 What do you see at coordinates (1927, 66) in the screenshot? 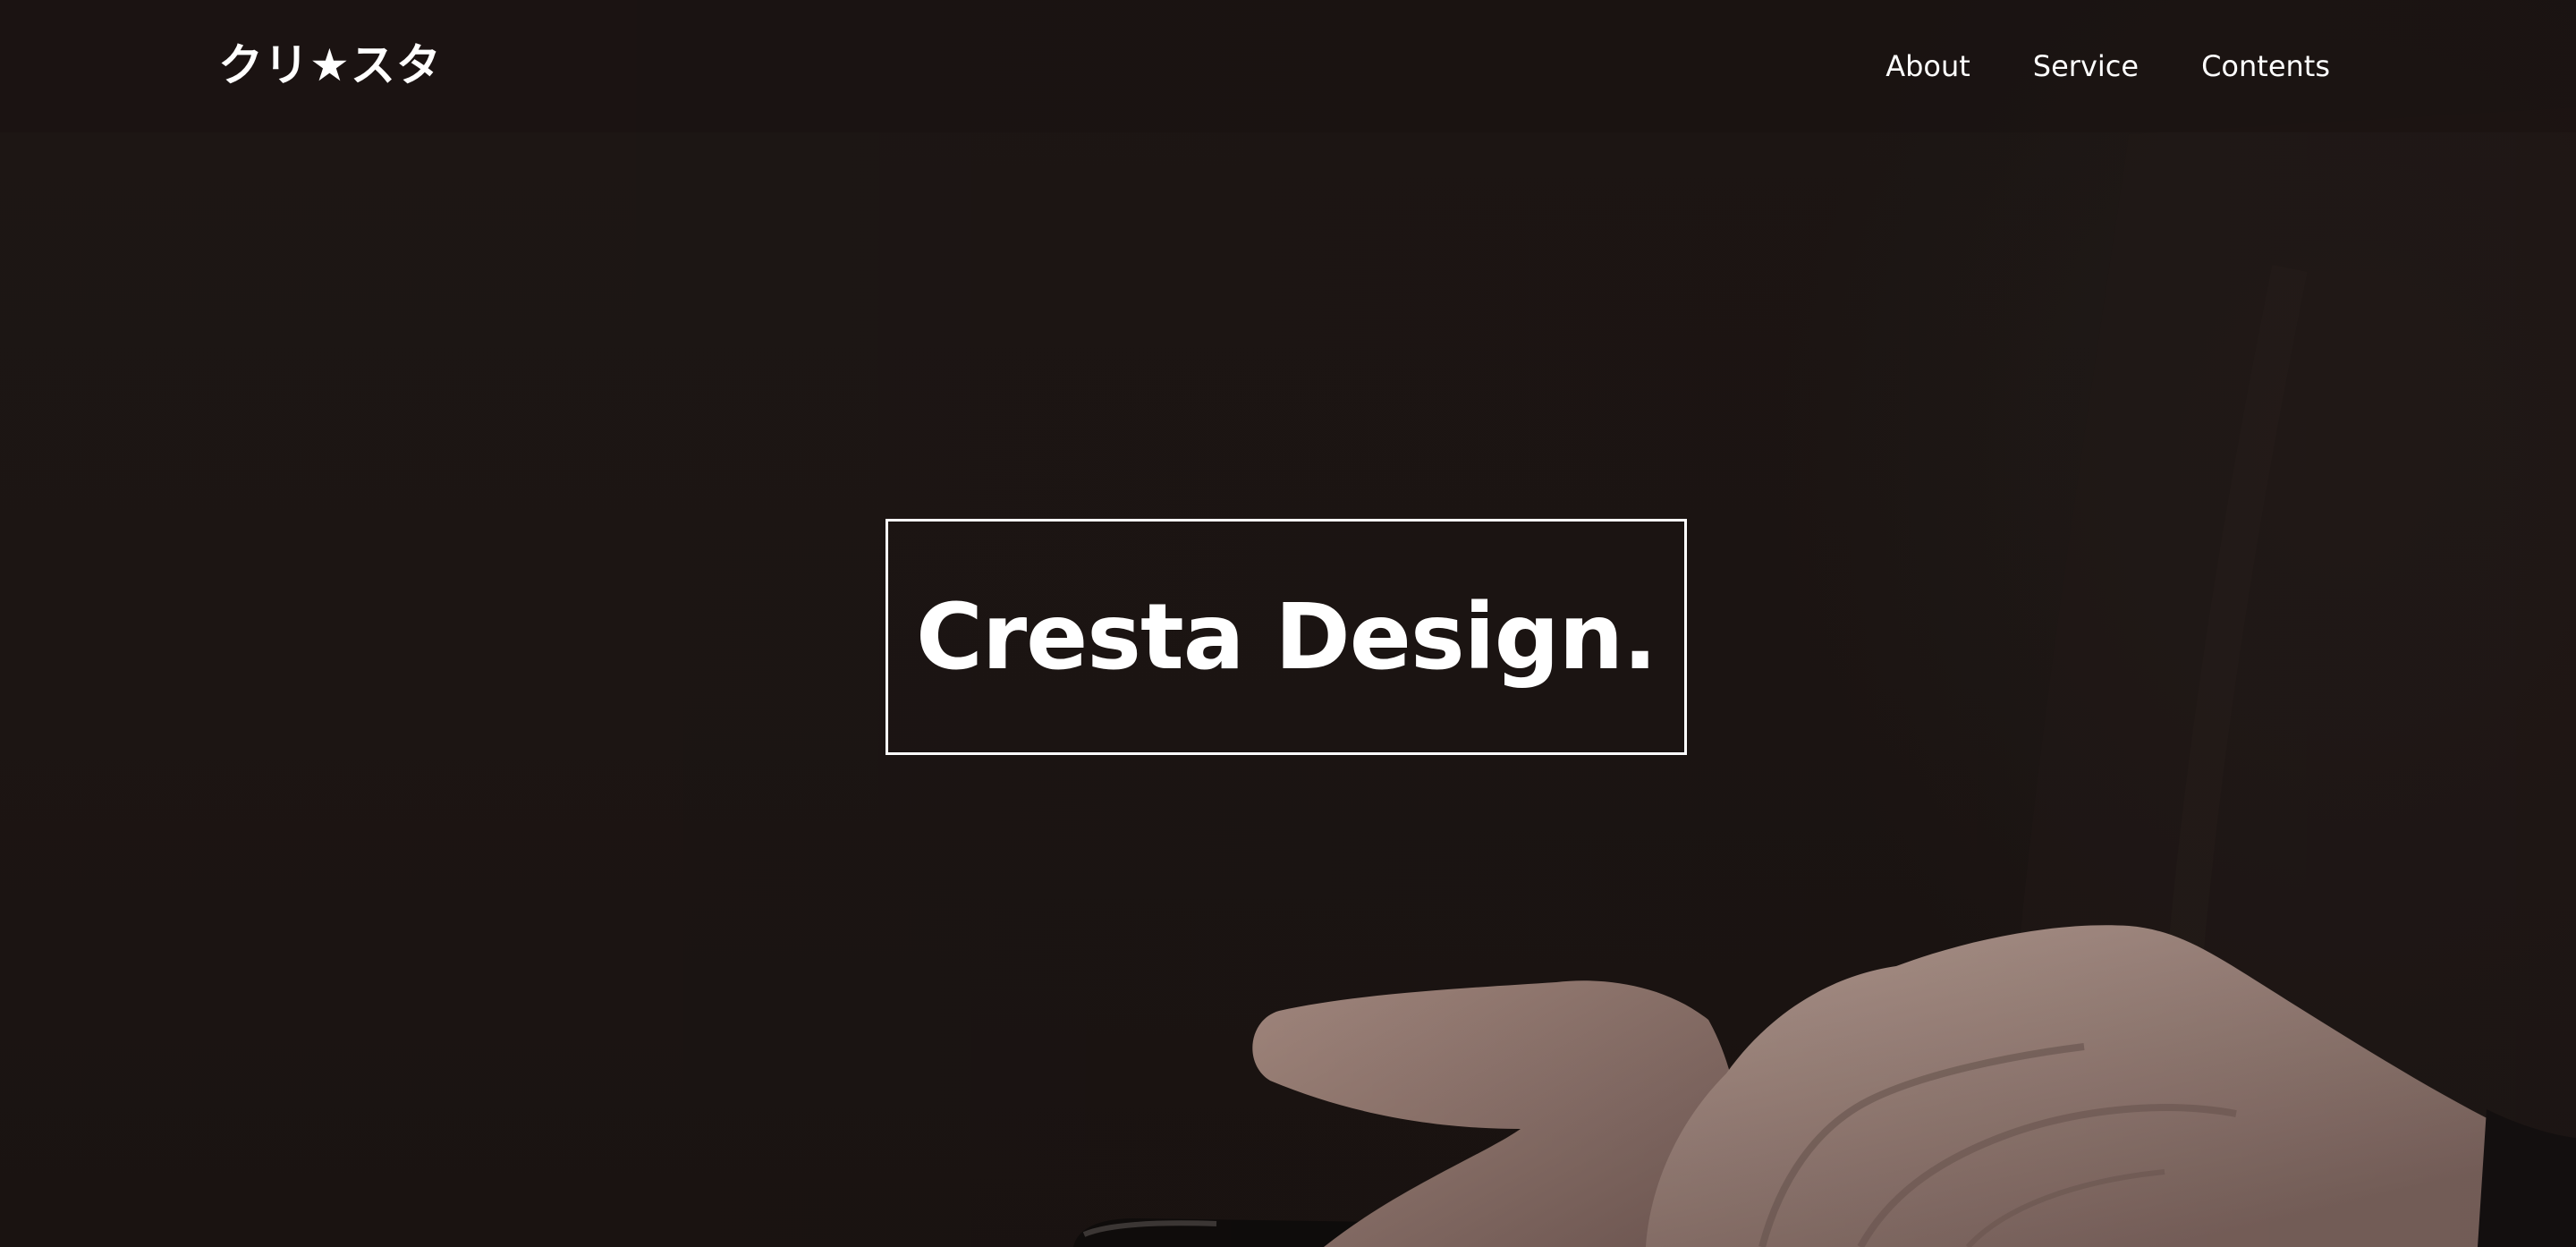
I see `nav-item-about: About` at bounding box center [1927, 66].